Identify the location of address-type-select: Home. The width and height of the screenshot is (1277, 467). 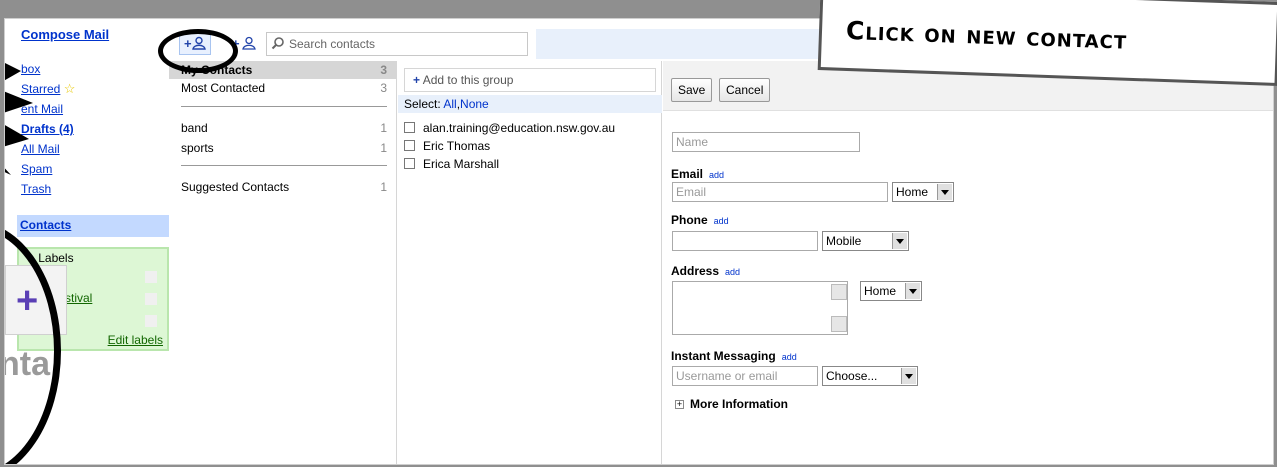
(891, 291).